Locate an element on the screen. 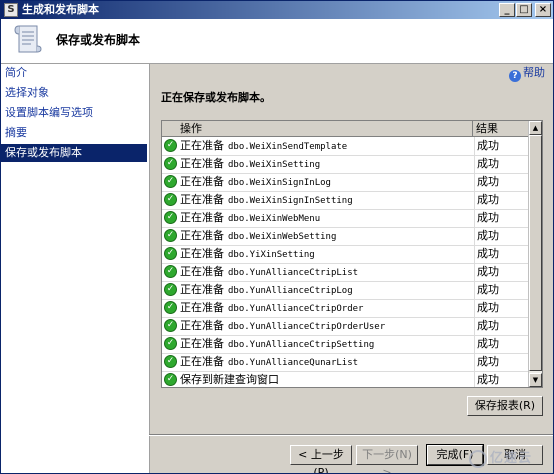  row-action-prefix: 保存到新建查询窗口 is located at coordinates (229, 379).